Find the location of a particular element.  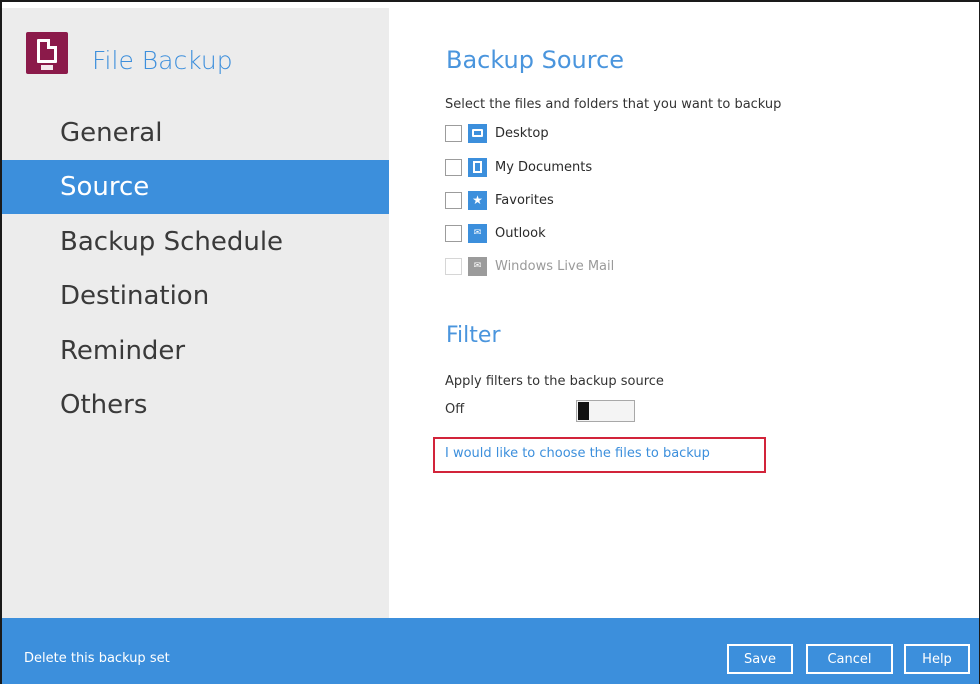

sidebar-item-destination: Destination is located at coordinates (195, 296).